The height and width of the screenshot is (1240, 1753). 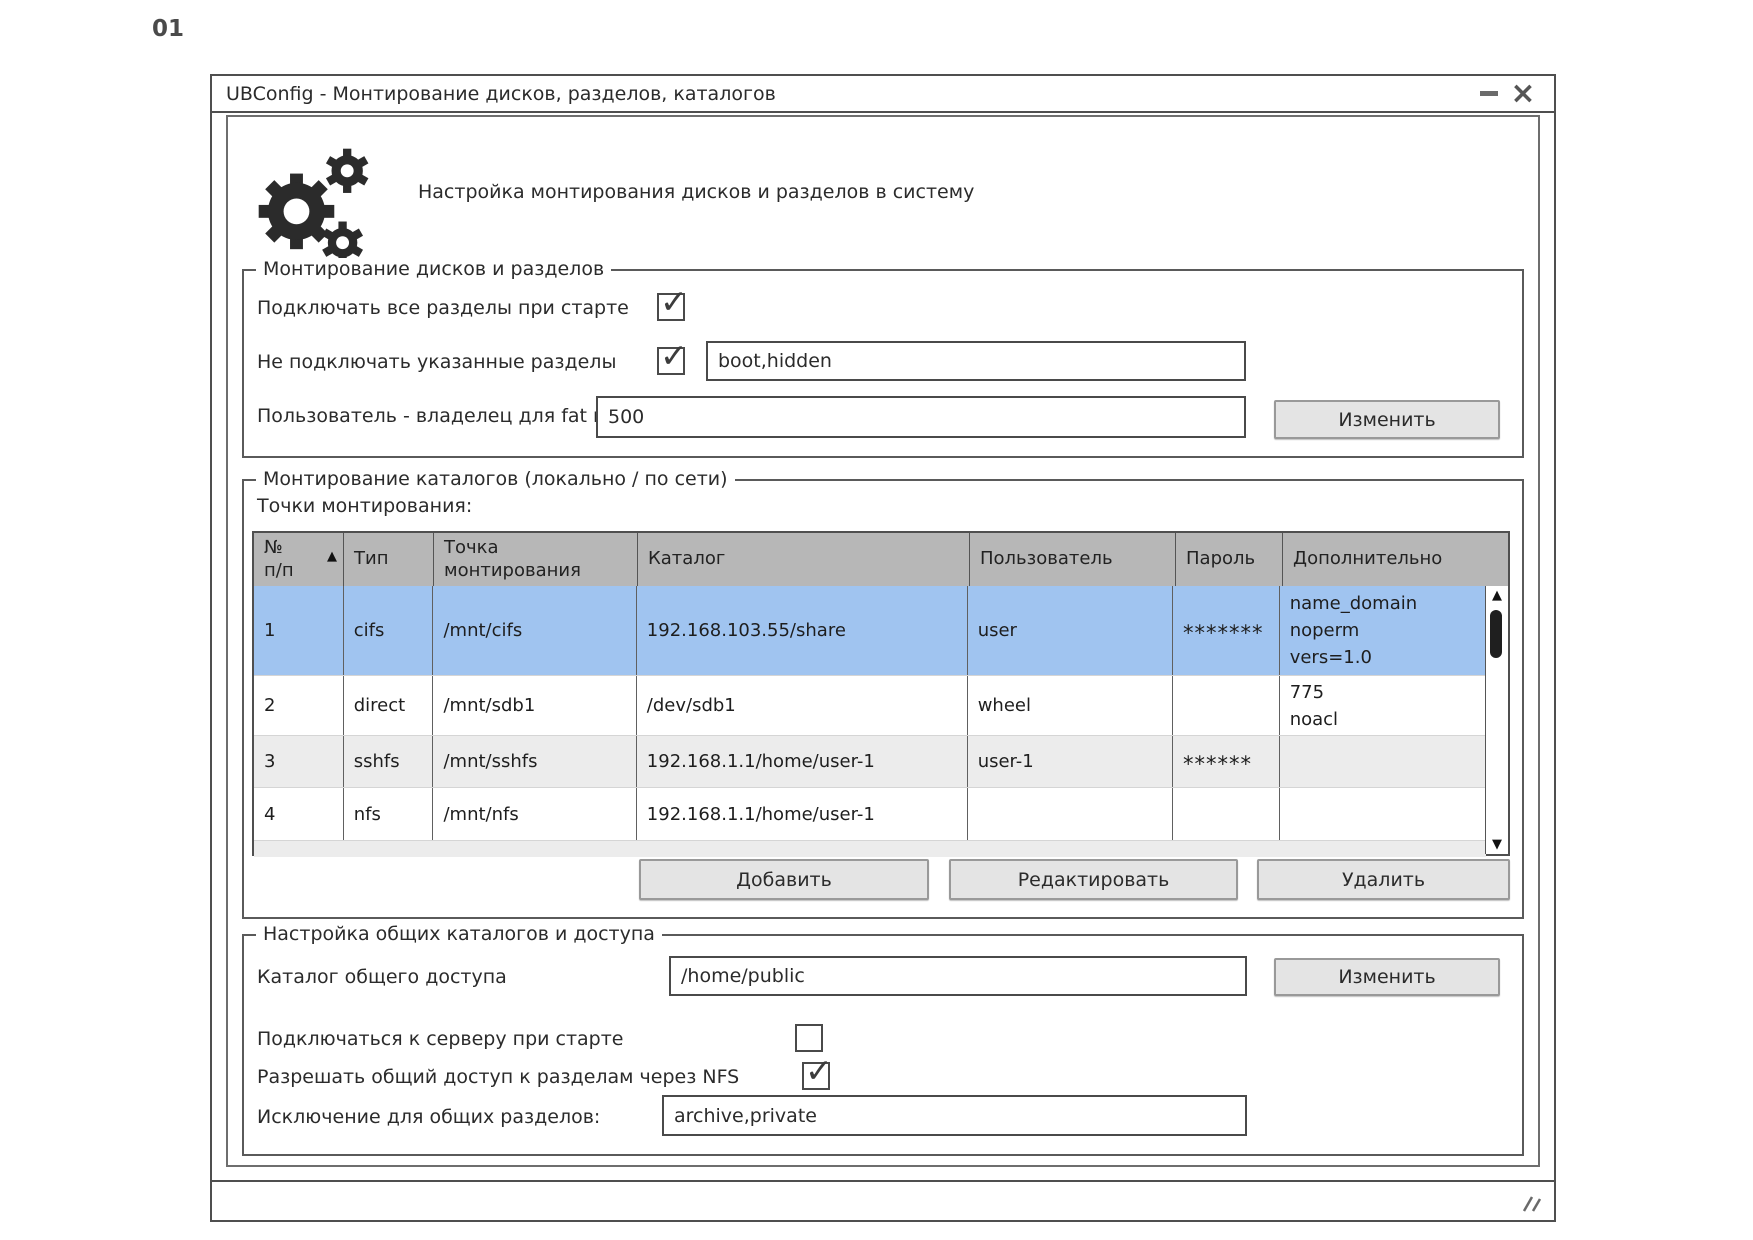 I want to click on cell-mount-point: /mnt/sdb1, so click(x=535, y=705).